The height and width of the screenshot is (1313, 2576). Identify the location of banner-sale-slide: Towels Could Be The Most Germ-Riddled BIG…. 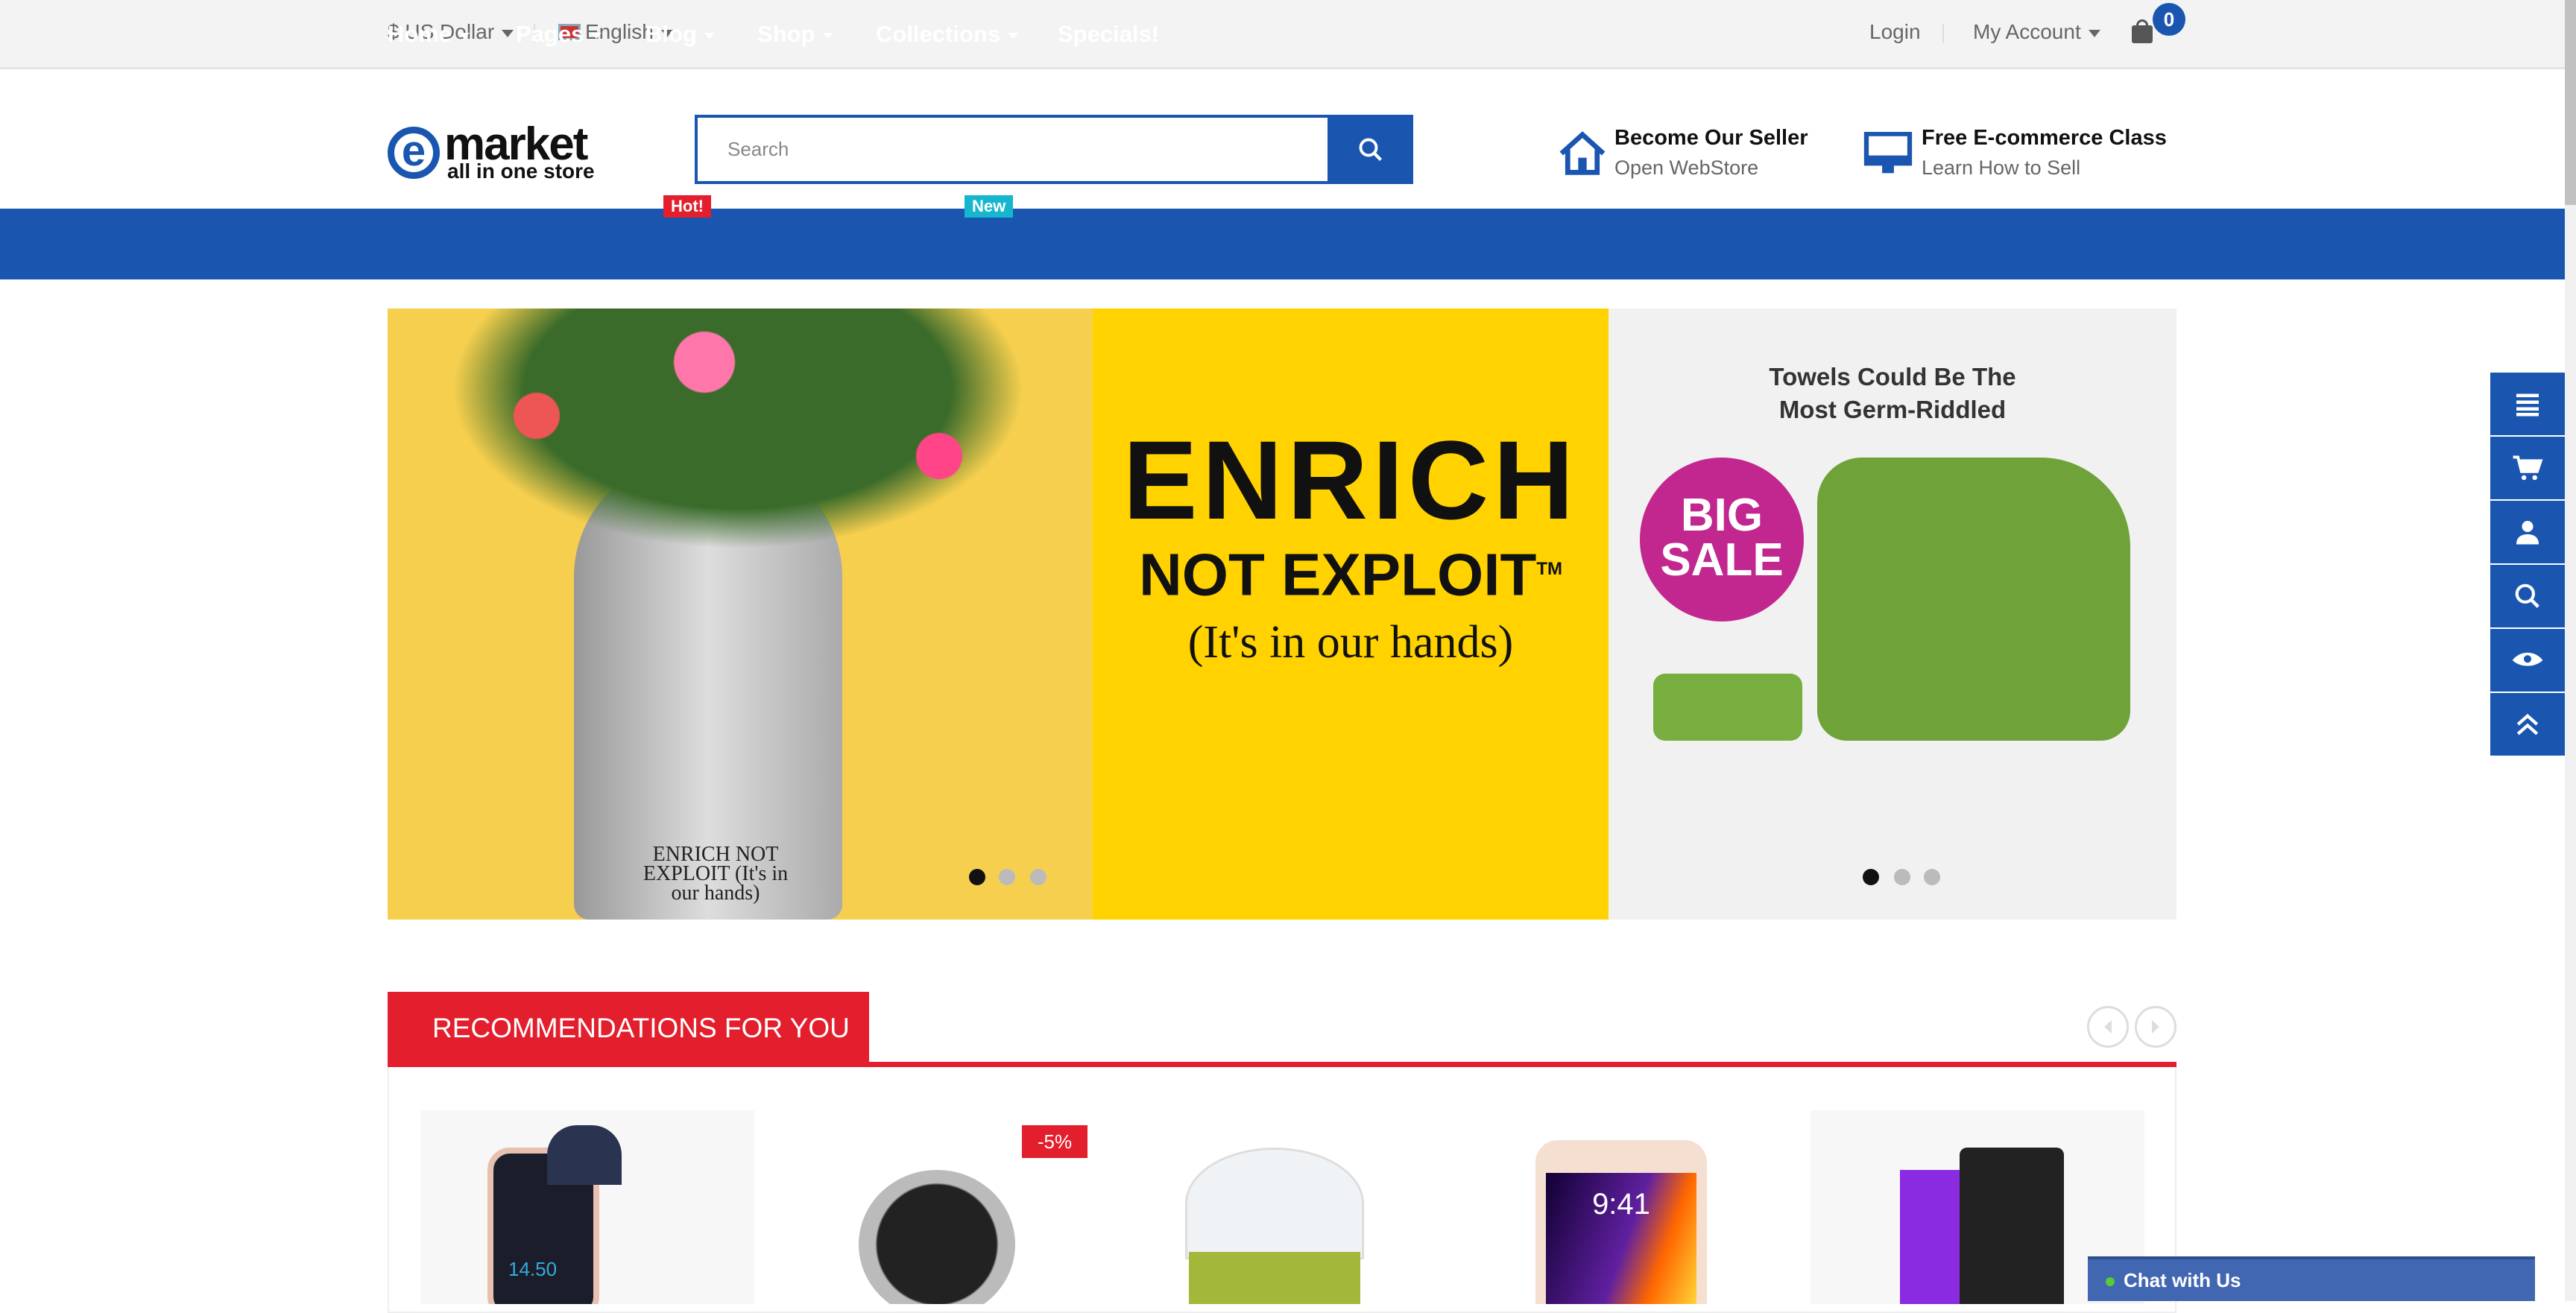
(1892, 614).